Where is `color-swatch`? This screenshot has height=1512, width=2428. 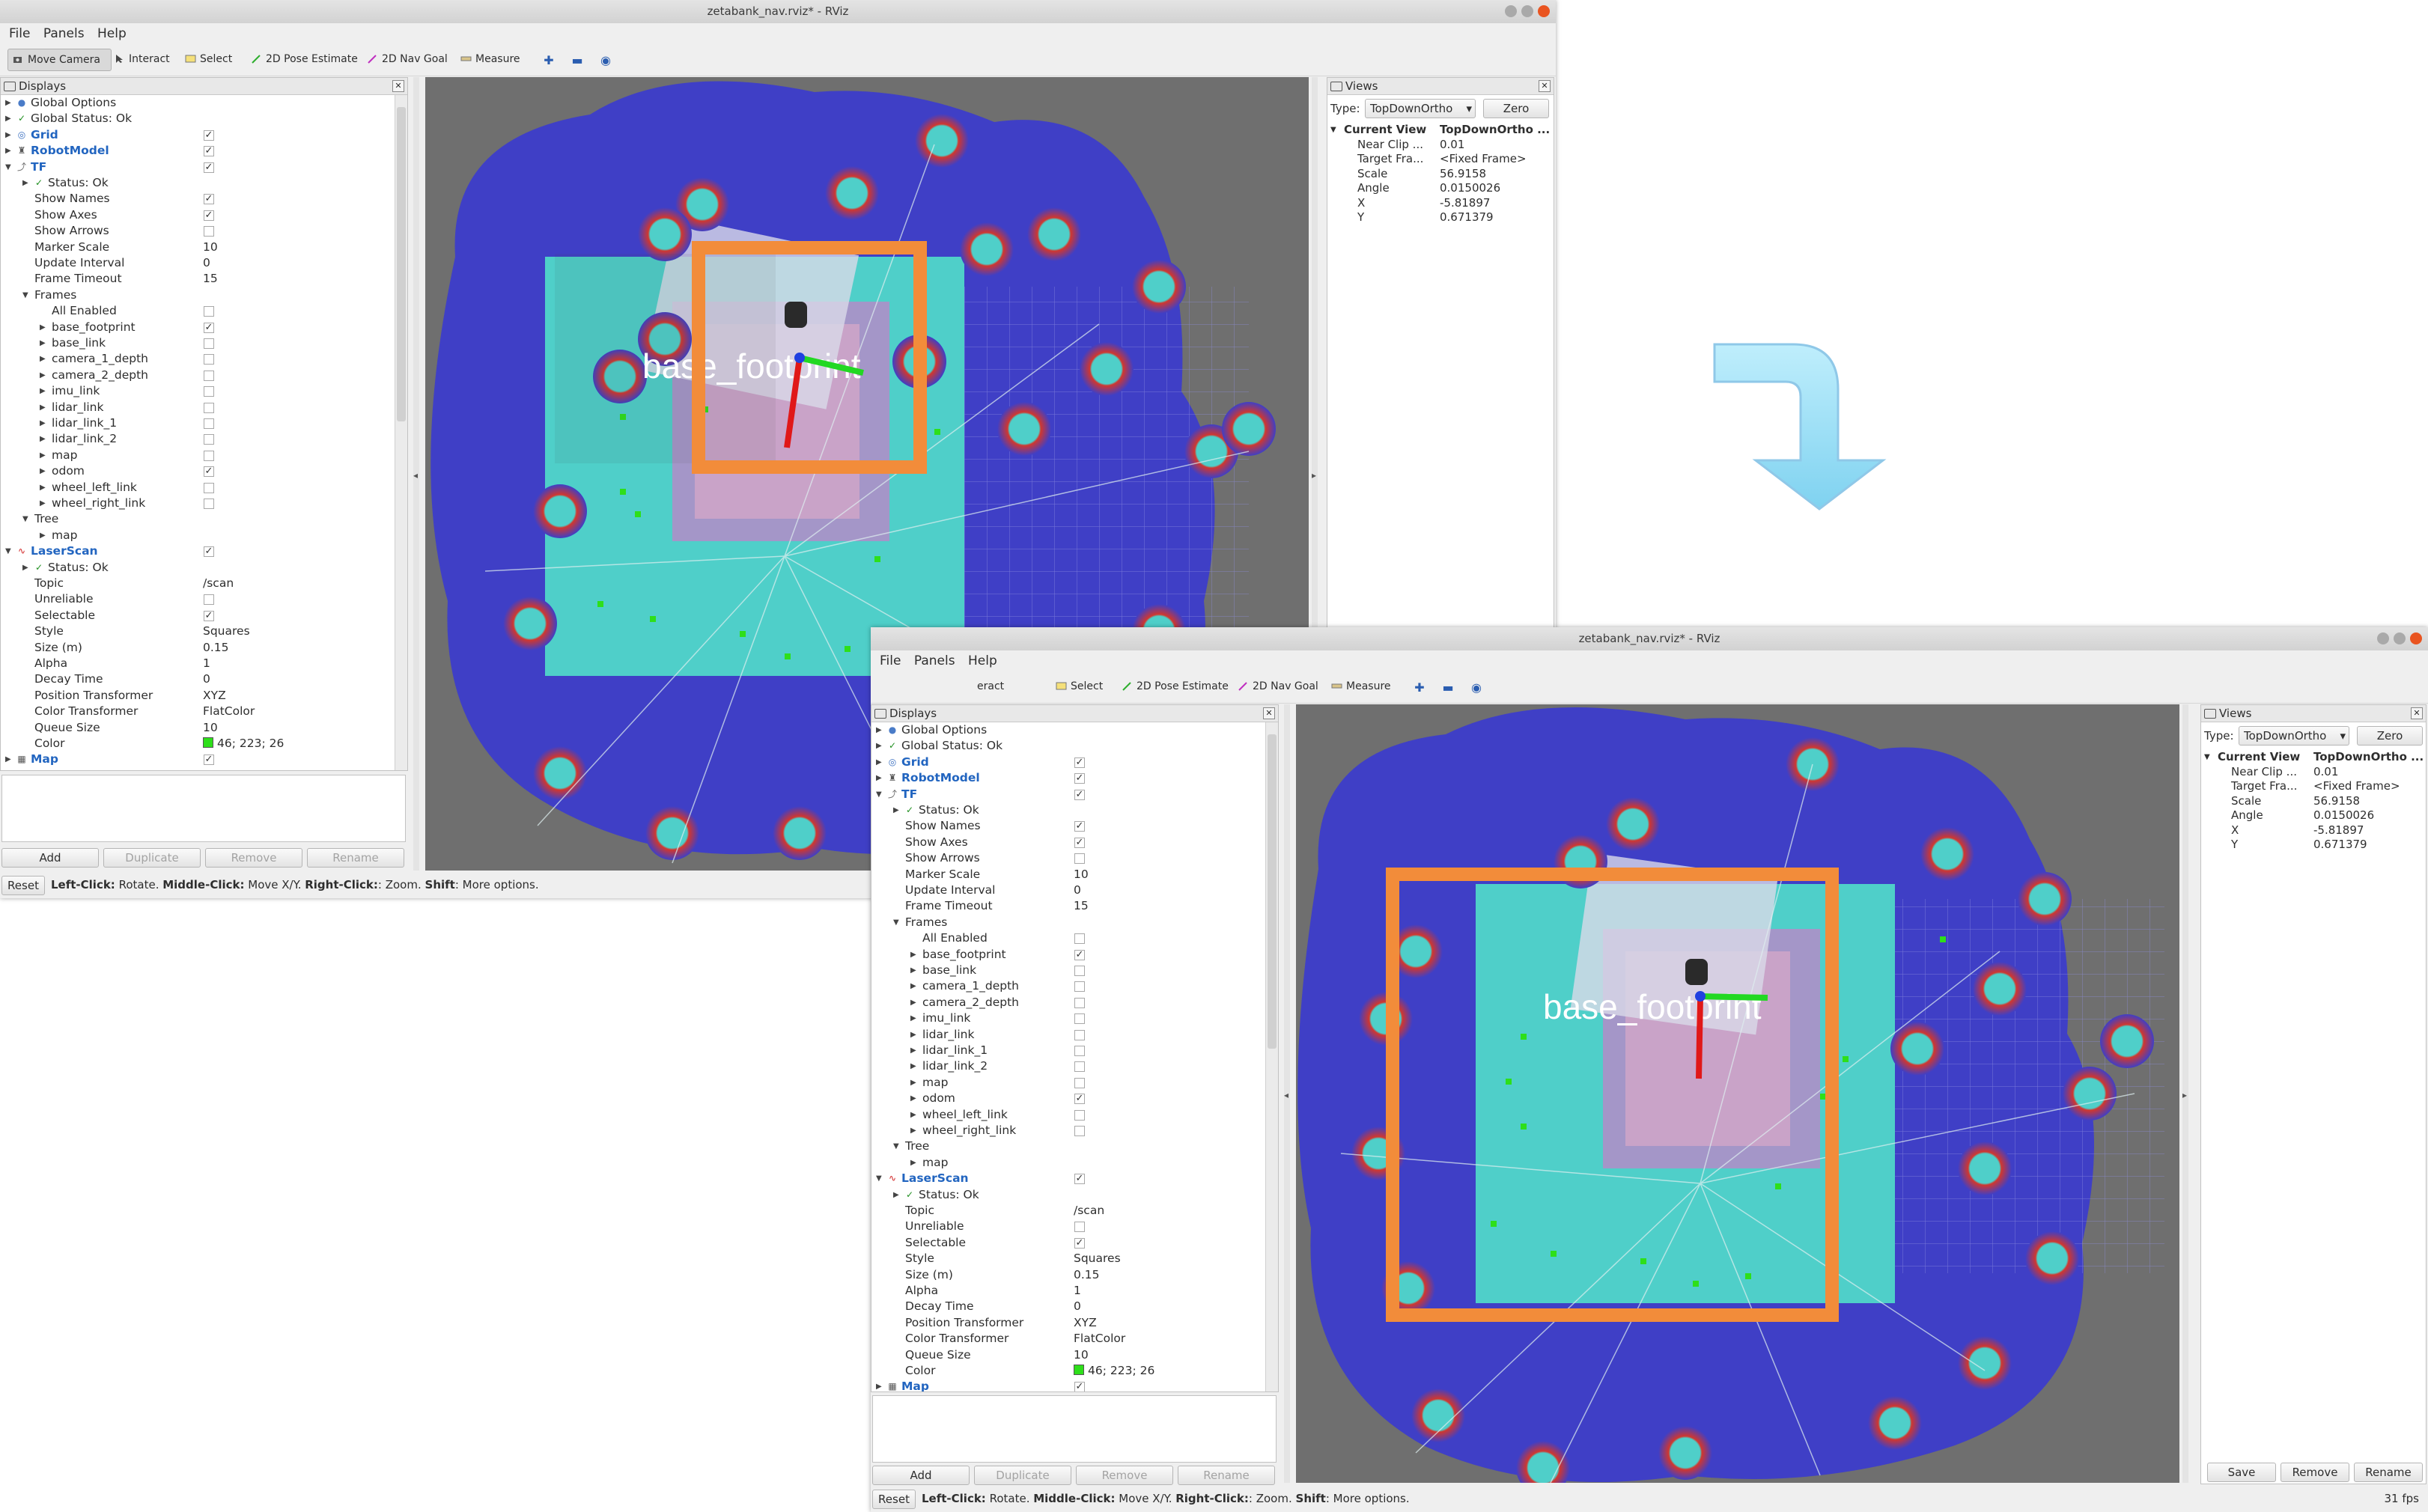
color-swatch is located at coordinates (208, 742).